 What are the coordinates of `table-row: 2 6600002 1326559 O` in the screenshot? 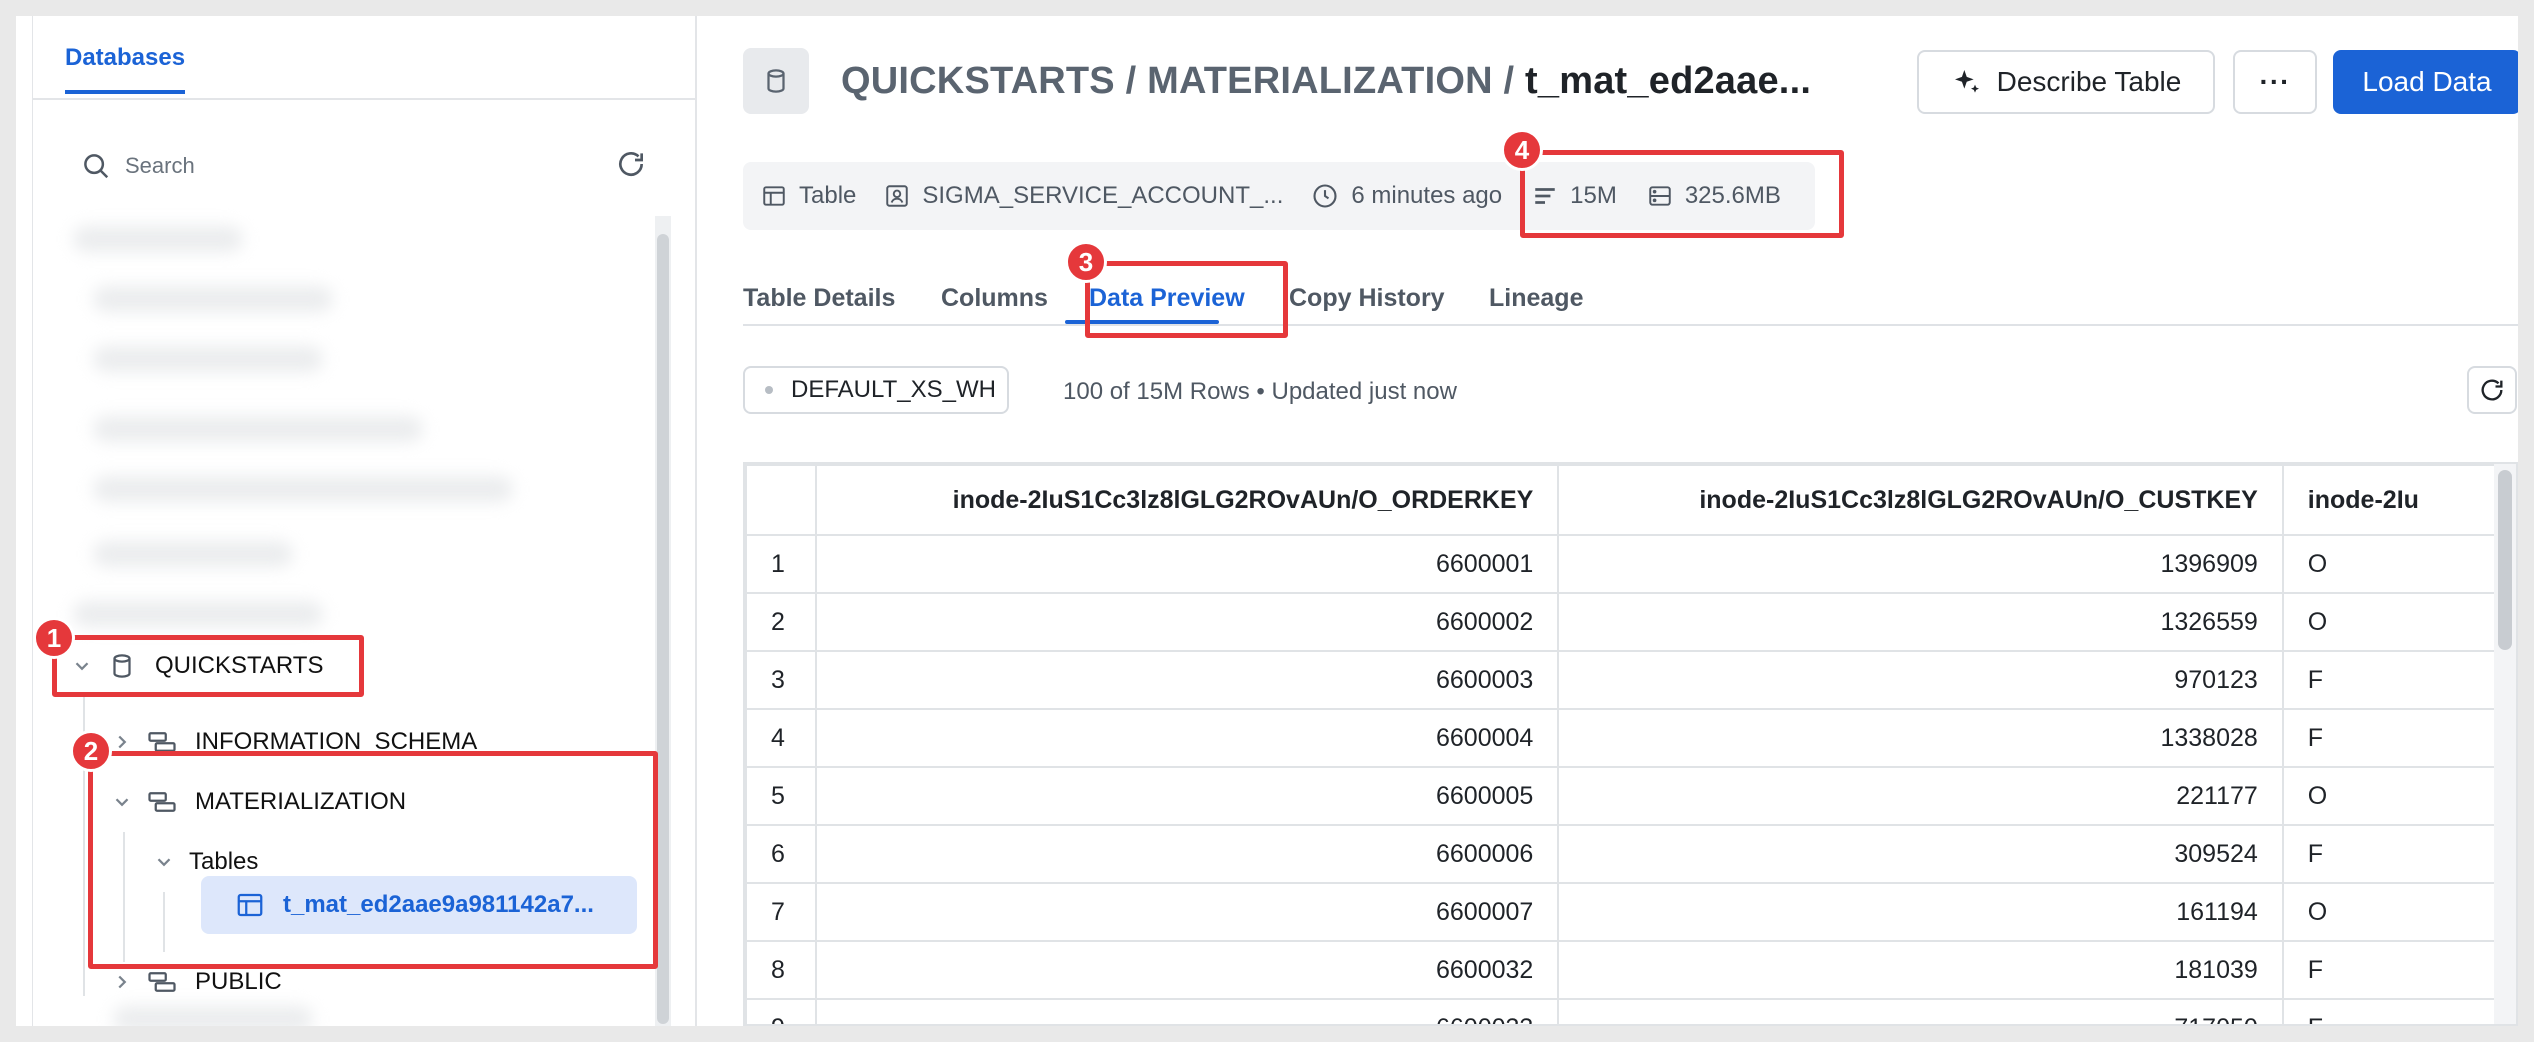 It's located at (1630, 622).